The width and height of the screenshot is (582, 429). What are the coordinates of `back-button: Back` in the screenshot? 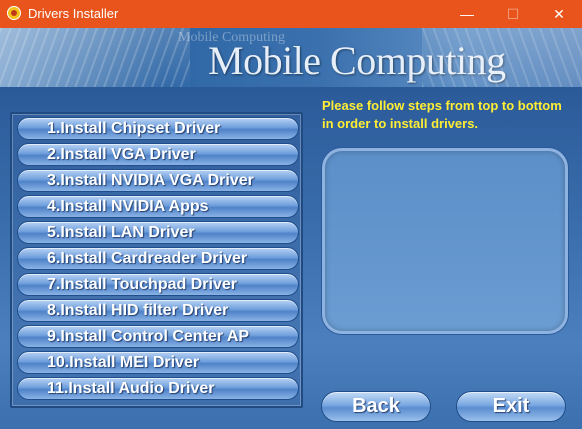 It's located at (376, 406).